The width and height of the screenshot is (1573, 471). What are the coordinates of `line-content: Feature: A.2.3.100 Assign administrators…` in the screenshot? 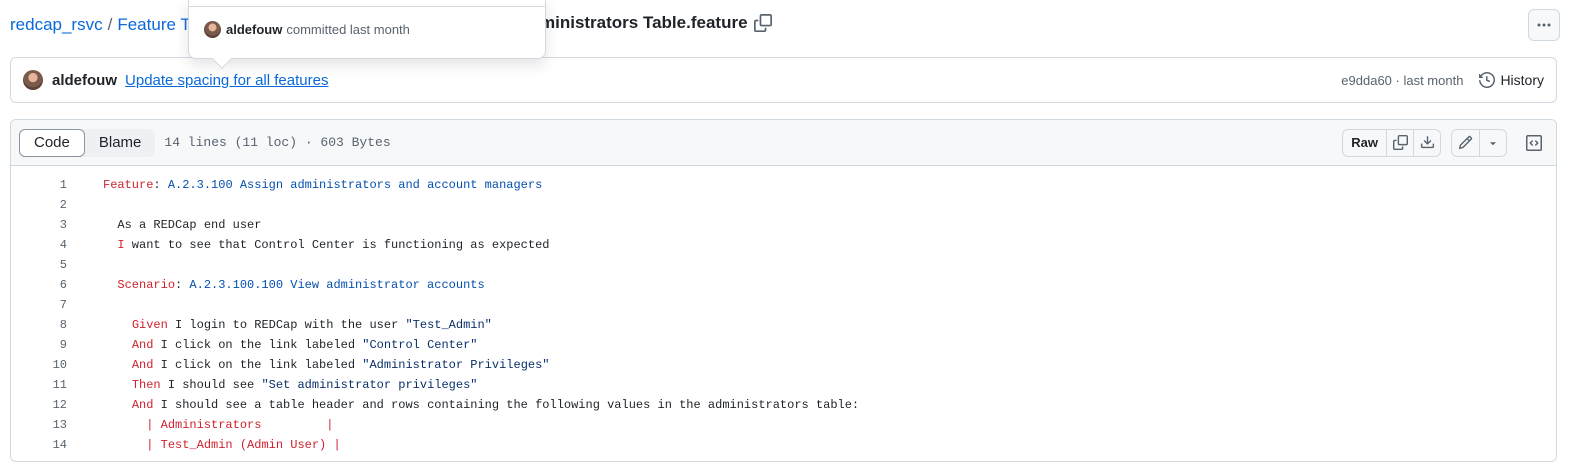 It's located at (322, 185).